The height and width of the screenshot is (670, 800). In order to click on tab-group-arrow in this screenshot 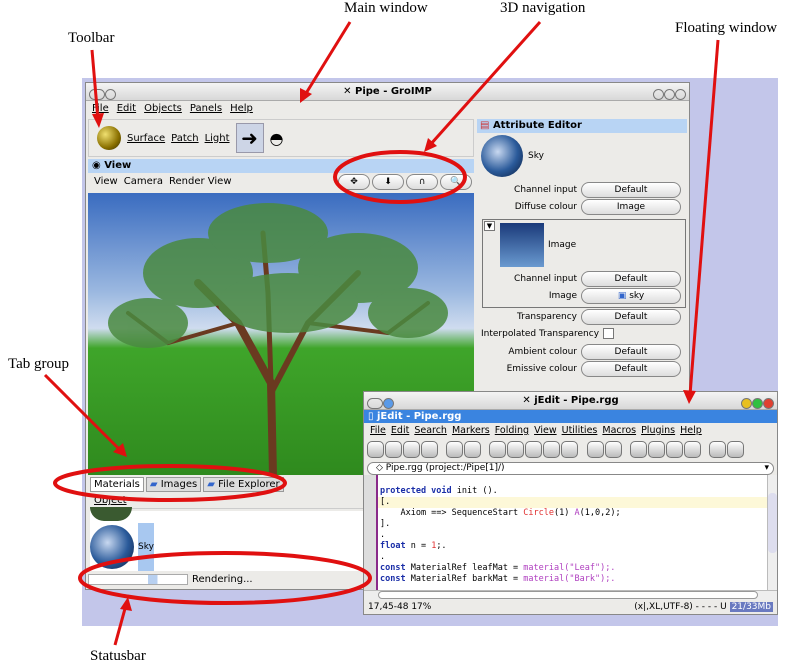, I will do `click(82, 412)`.